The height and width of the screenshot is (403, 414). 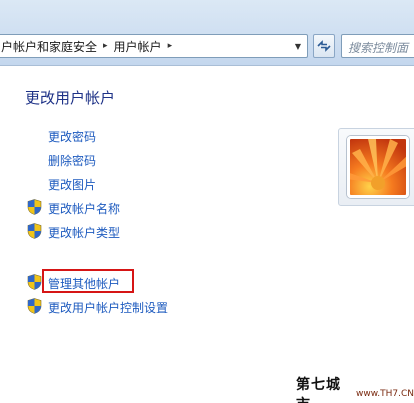 What do you see at coordinates (138, 46) in the screenshot?
I see `breadcrumb-item-user-accounts: 用户帐户` at bounding box center [138, 46].